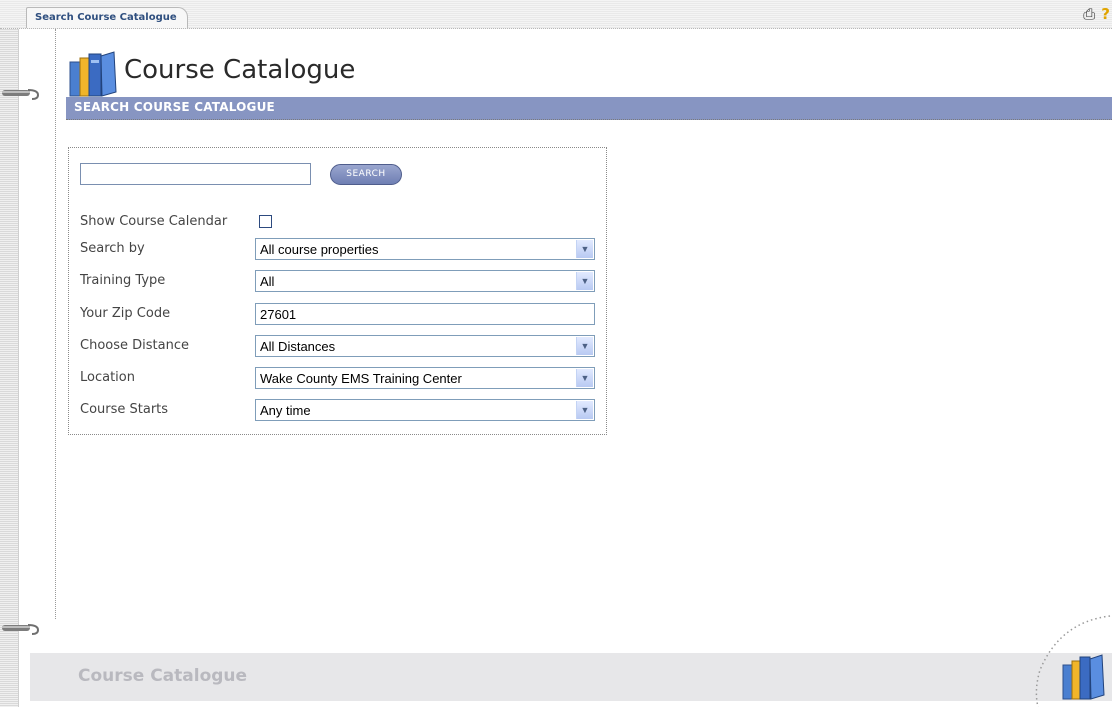  I want to click on location-select: Wake County EMS Training Center ▼, so click(425, 378).